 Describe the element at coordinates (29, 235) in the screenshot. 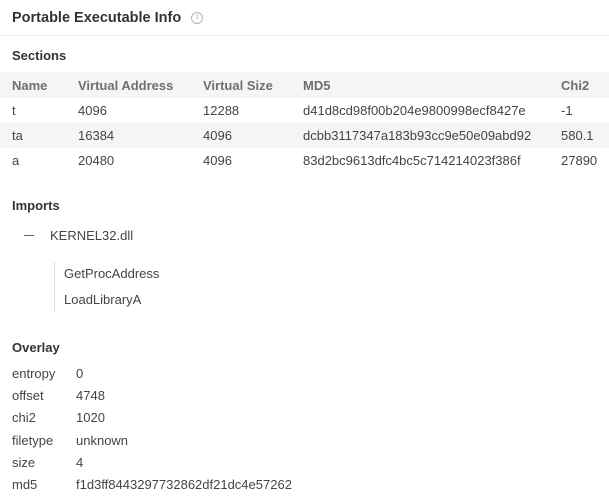

I see `collapse-icon` at that location.